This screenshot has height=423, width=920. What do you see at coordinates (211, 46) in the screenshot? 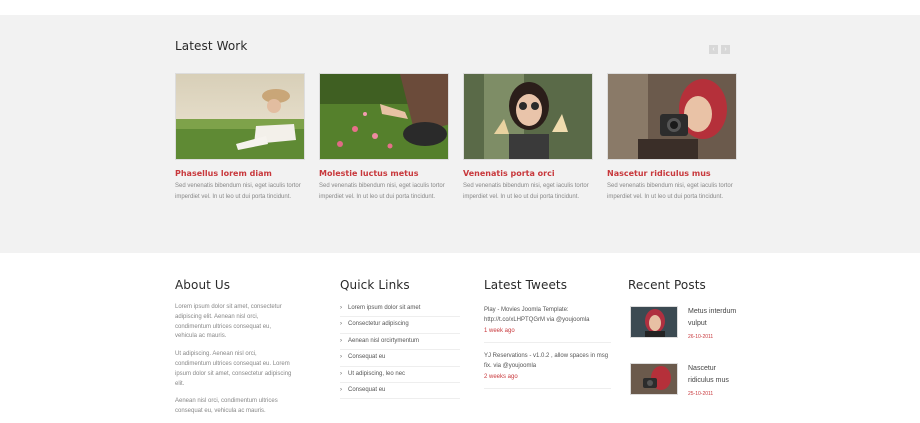
I see `latest-work-title: Latest Work` at bounding box center [211, 46].